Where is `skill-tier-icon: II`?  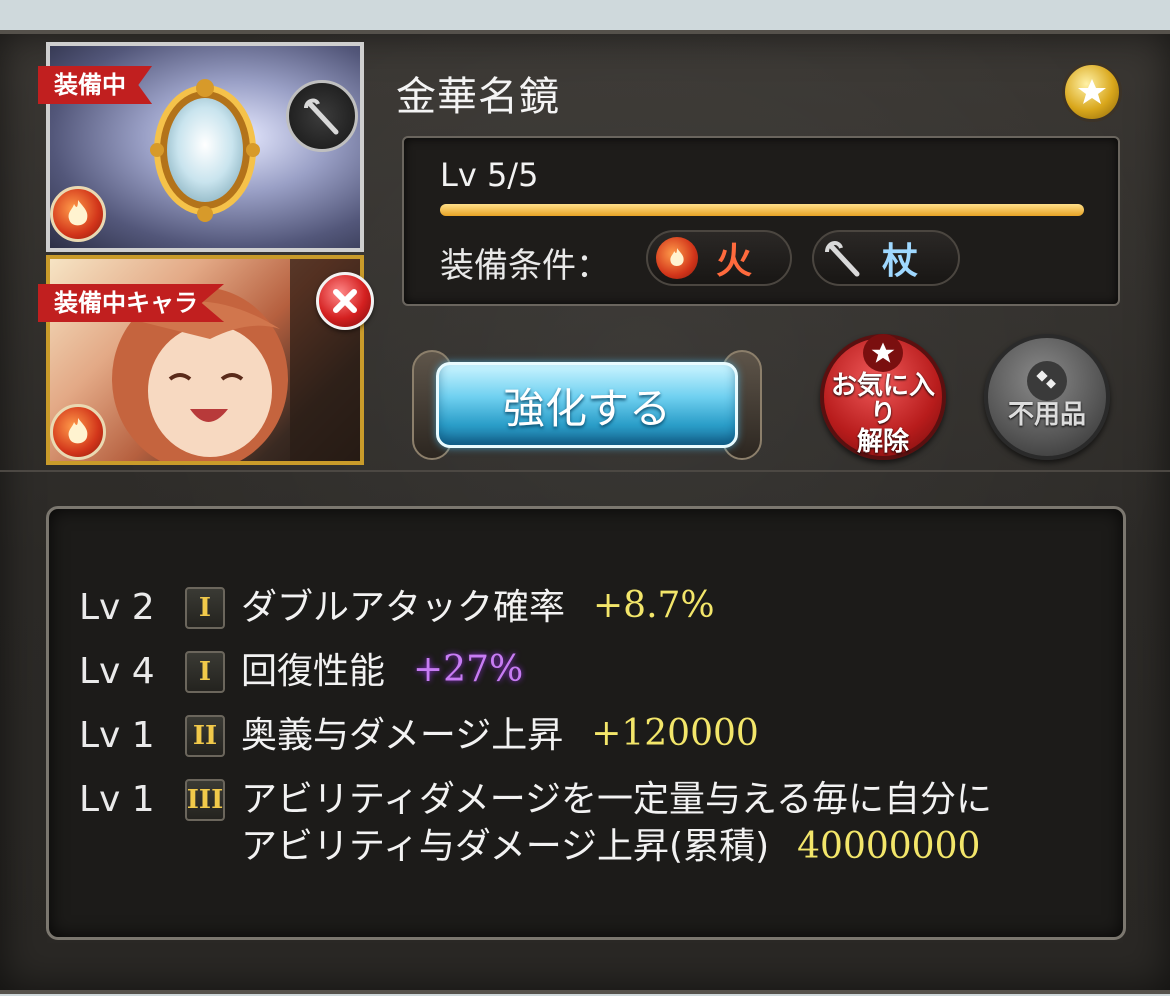 skill-tier-icon: II is located at coordinates (205, 736).